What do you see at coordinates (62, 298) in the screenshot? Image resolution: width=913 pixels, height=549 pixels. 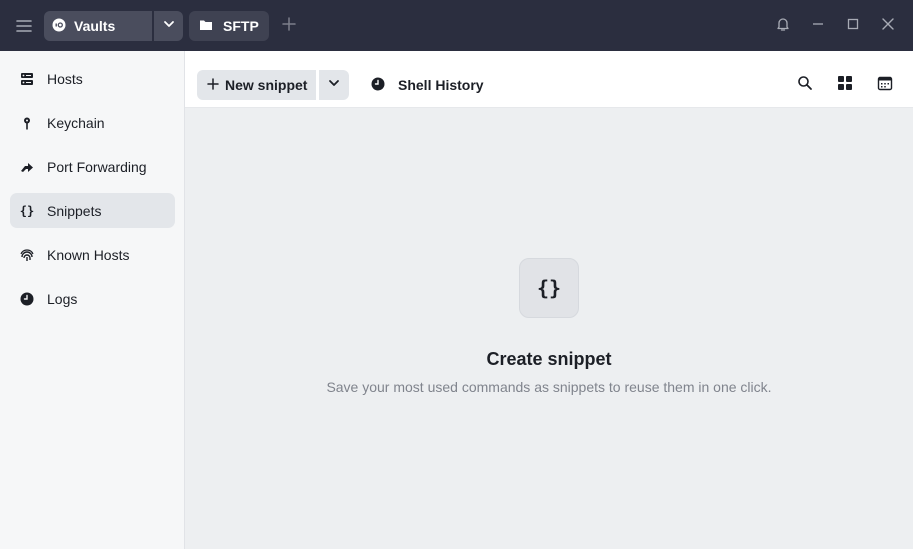 I see `sidebar-item-label: Logs` at bounding box center [62, 298].